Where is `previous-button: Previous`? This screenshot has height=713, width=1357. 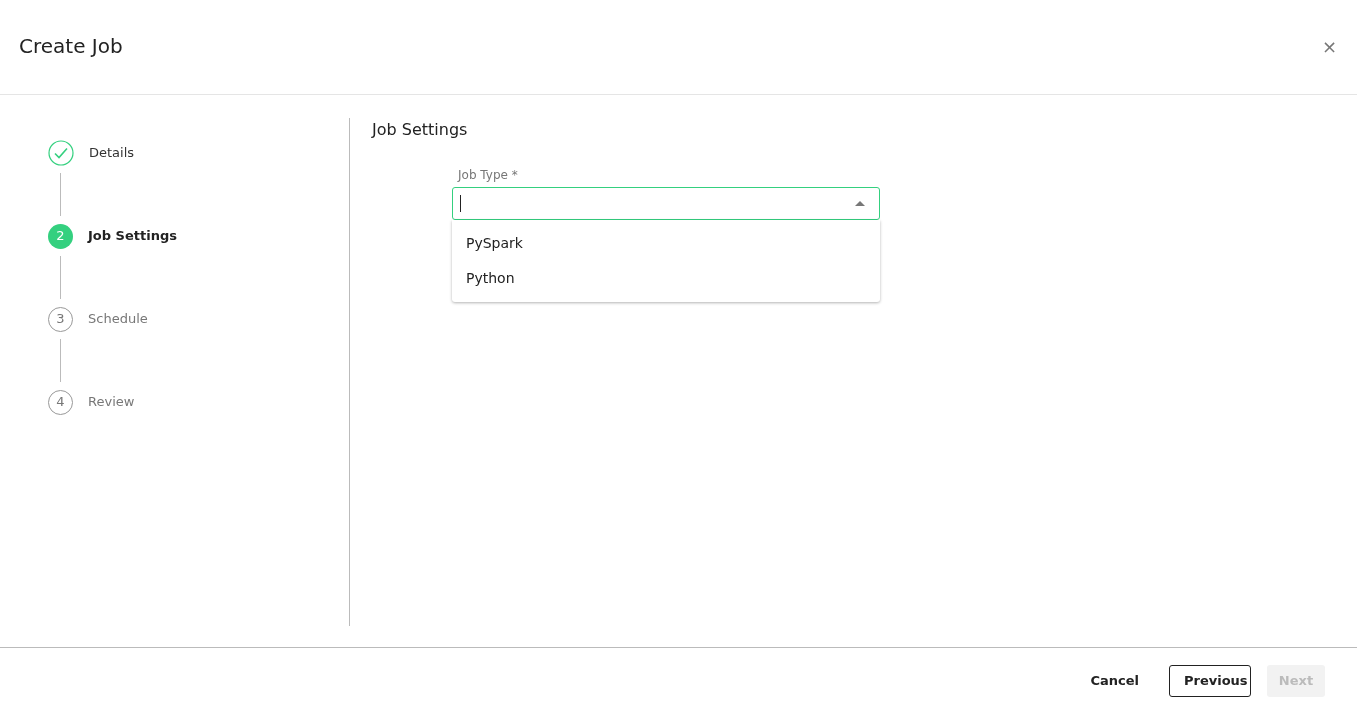 previous-button: Previous is located at coordinates (1210, 680).